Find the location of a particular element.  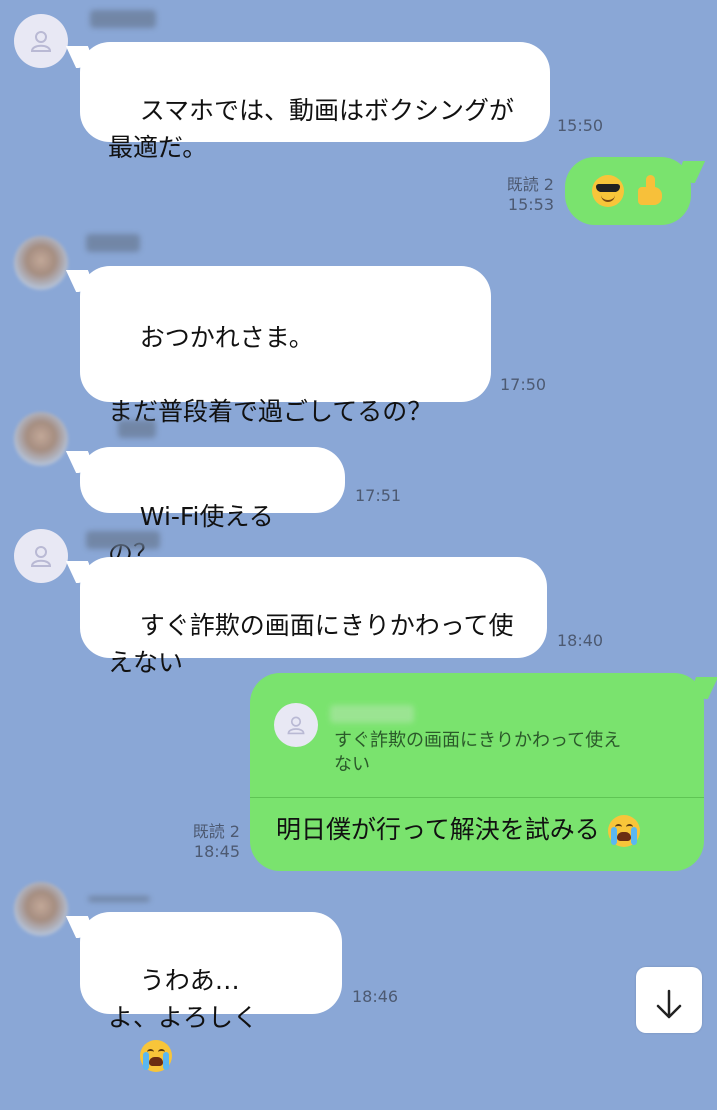

quoted-sender-name-blurred is located at coordinates (372, 714).